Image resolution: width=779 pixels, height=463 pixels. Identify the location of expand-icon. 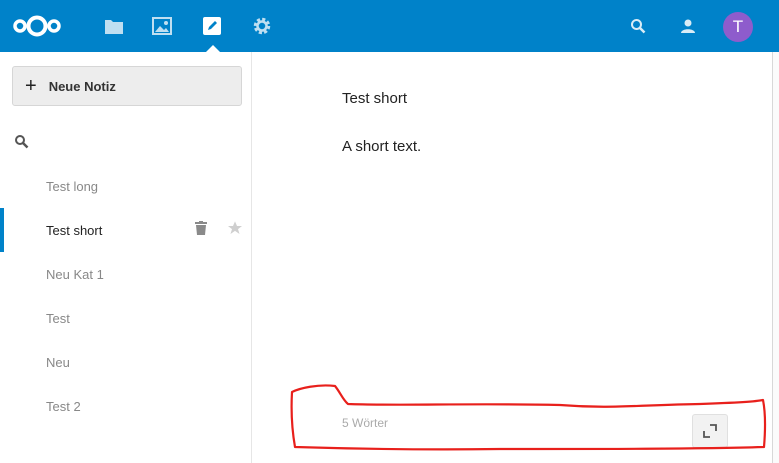
(710, 431).